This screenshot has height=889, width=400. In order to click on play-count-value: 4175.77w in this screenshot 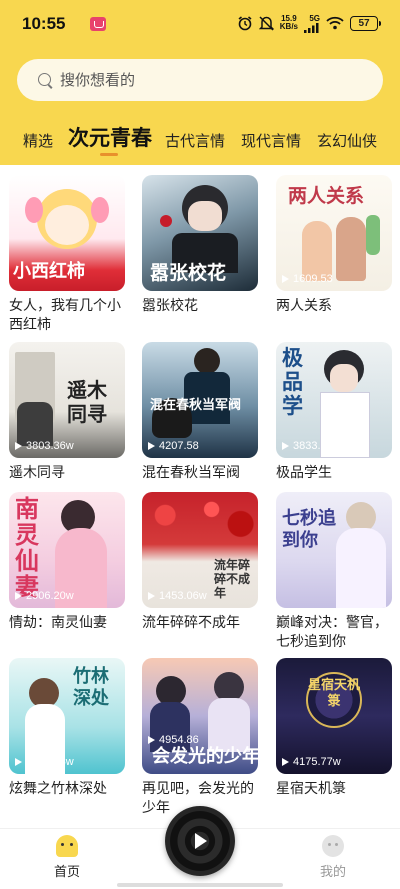, I will do `click(317, 762)`.